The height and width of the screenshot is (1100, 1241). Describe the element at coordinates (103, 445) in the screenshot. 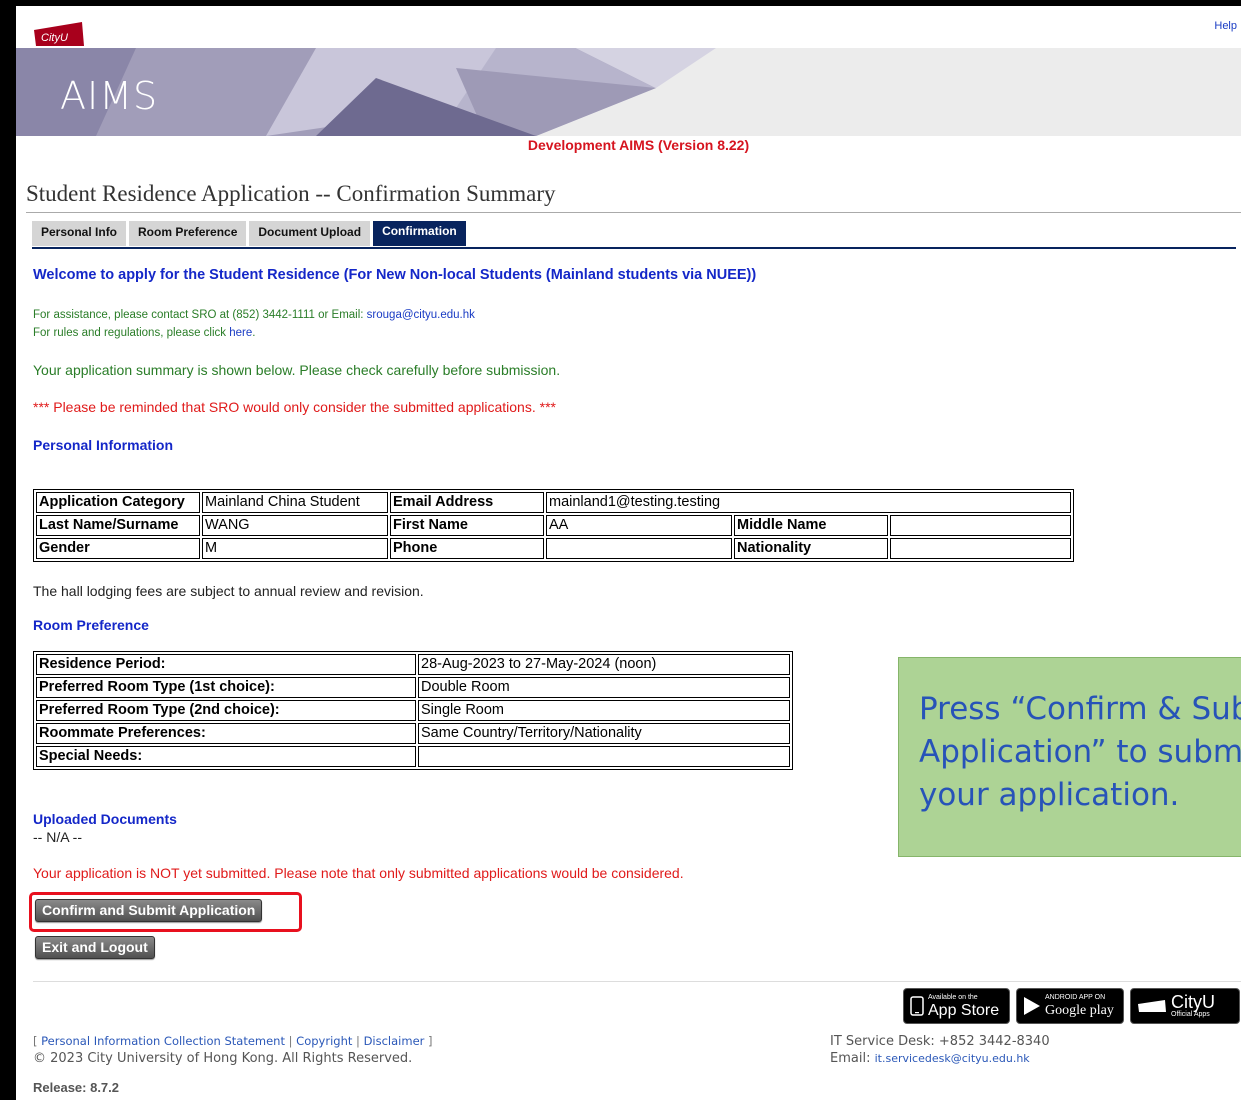

I see `personal-info-heading: Personal Information` at that location.